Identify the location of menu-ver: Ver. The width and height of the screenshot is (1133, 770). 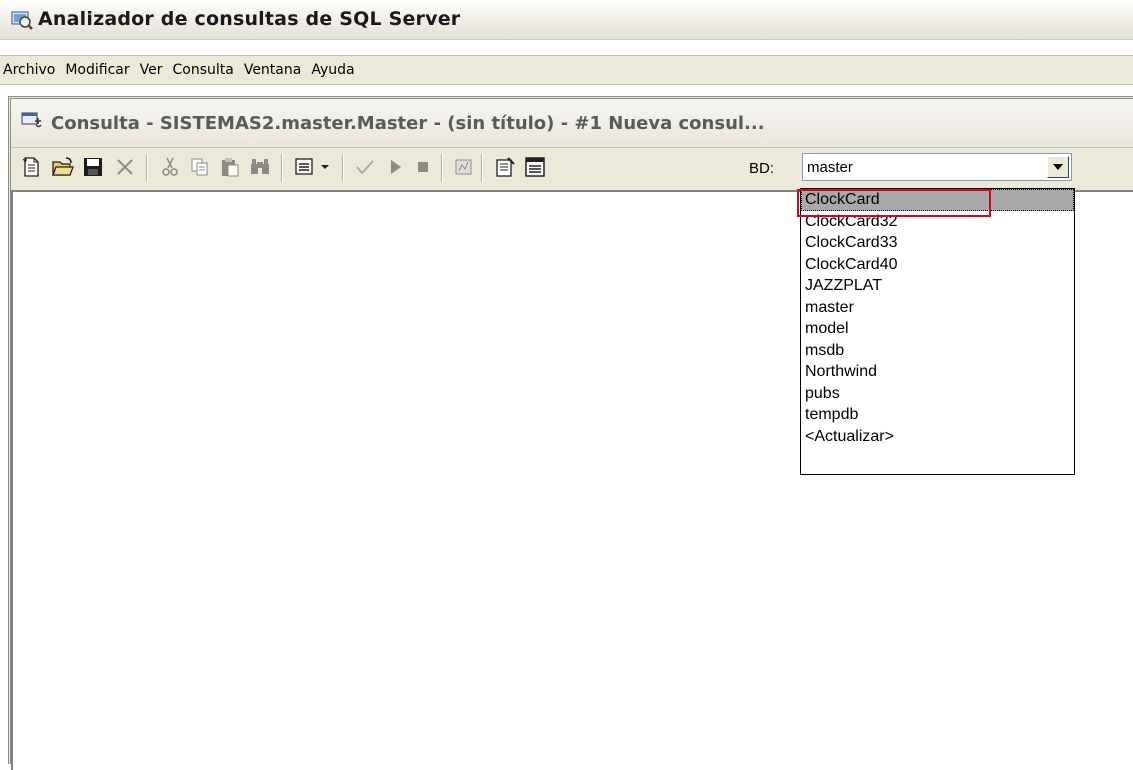
(151, 70).